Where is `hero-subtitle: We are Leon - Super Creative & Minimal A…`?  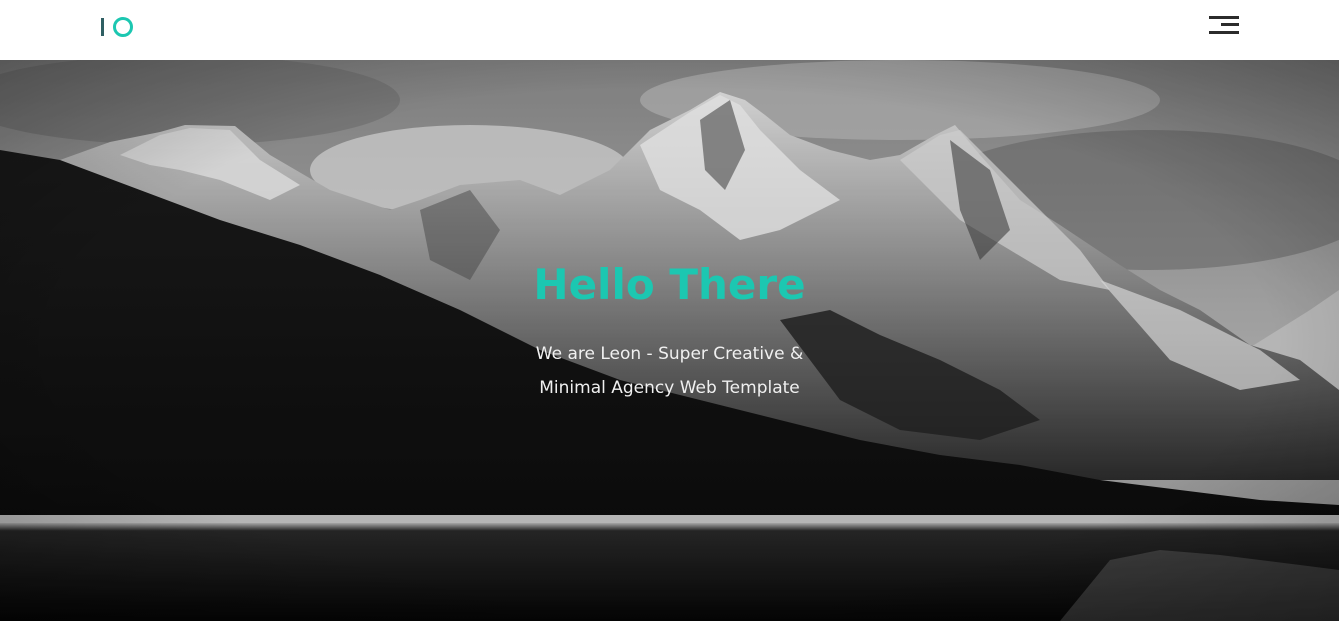
hero-subtitle: We are Leon - Super Creative & Minimal A… is located at coordinates (670, 371).